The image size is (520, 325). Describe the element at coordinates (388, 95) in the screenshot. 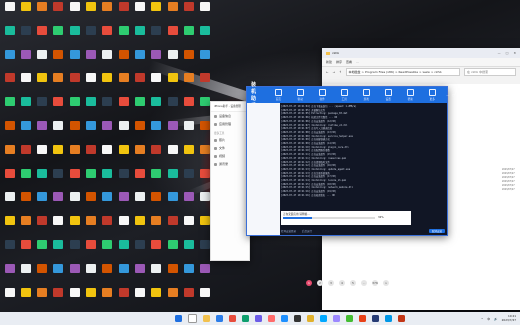

I see `tab-settings: 设置` at that location.